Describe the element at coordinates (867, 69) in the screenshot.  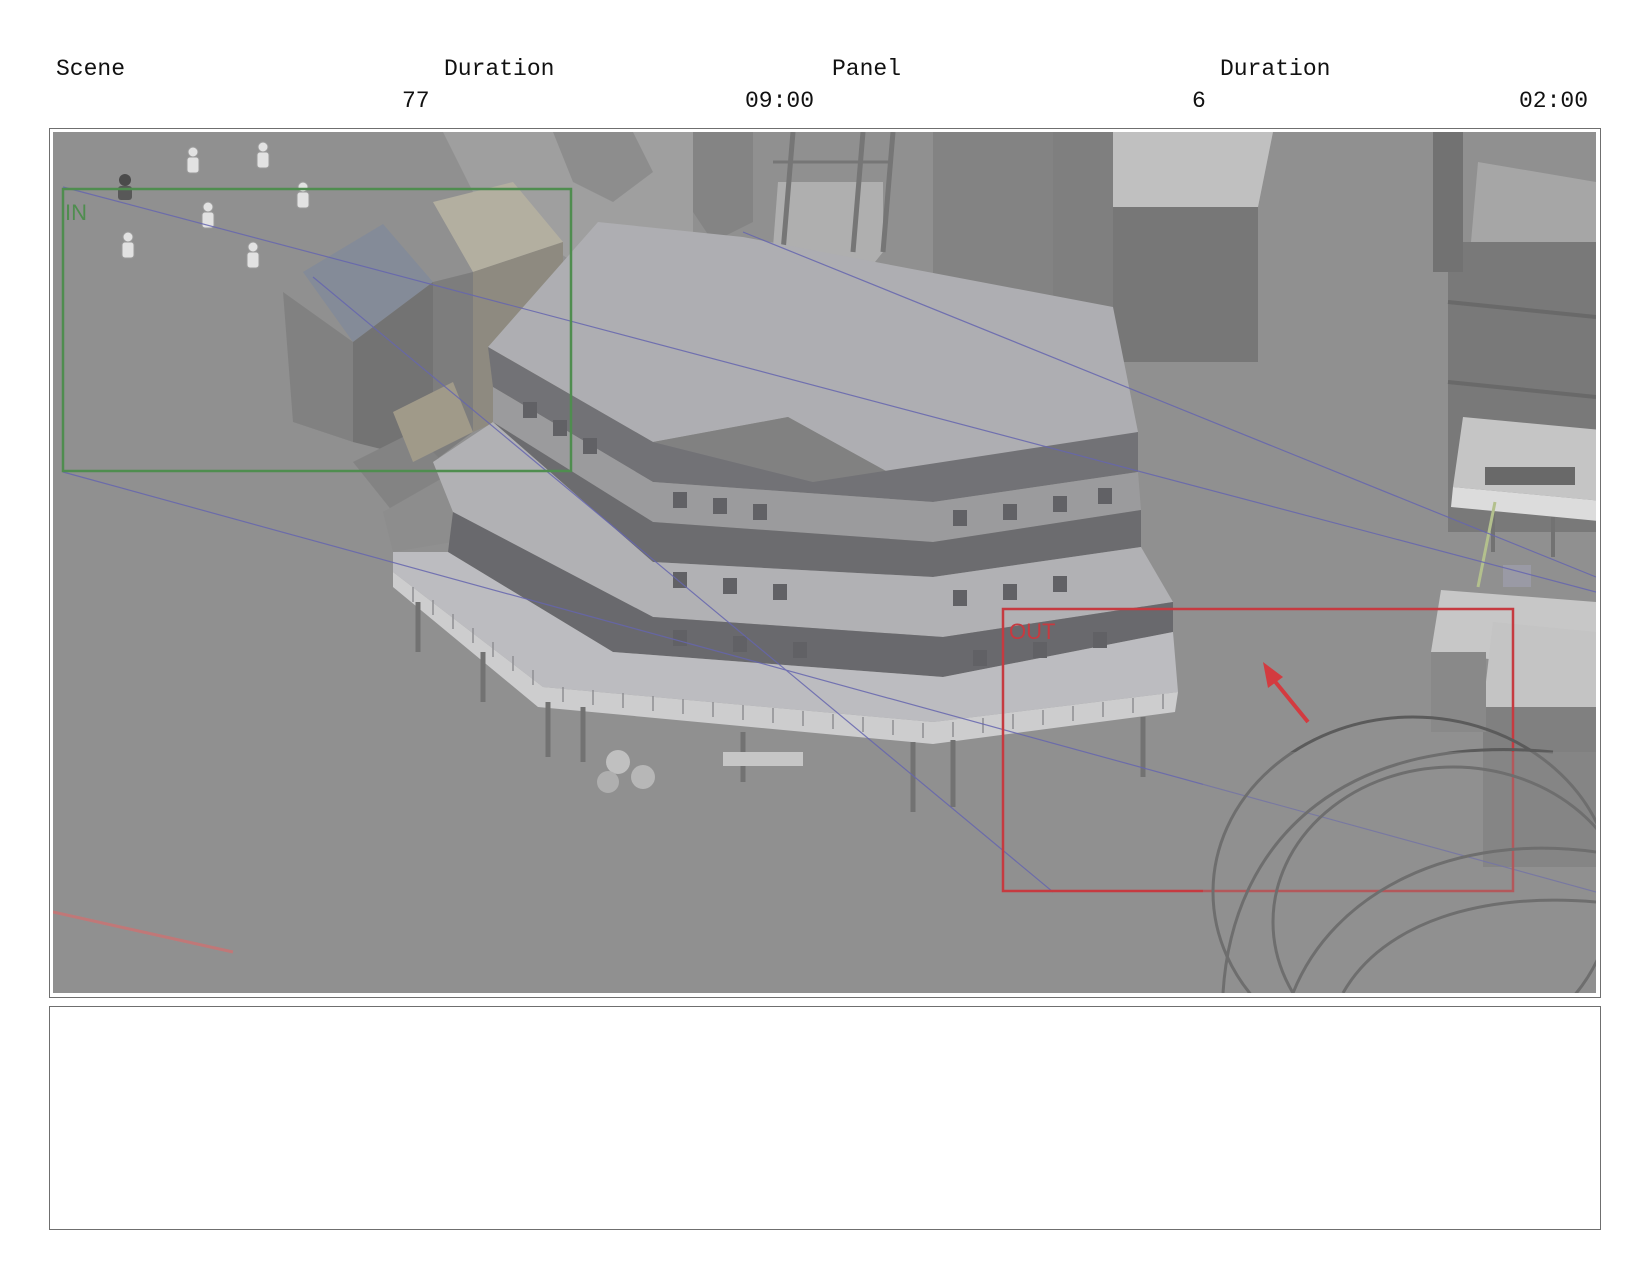
I see `panel-label: Panel` at that location.